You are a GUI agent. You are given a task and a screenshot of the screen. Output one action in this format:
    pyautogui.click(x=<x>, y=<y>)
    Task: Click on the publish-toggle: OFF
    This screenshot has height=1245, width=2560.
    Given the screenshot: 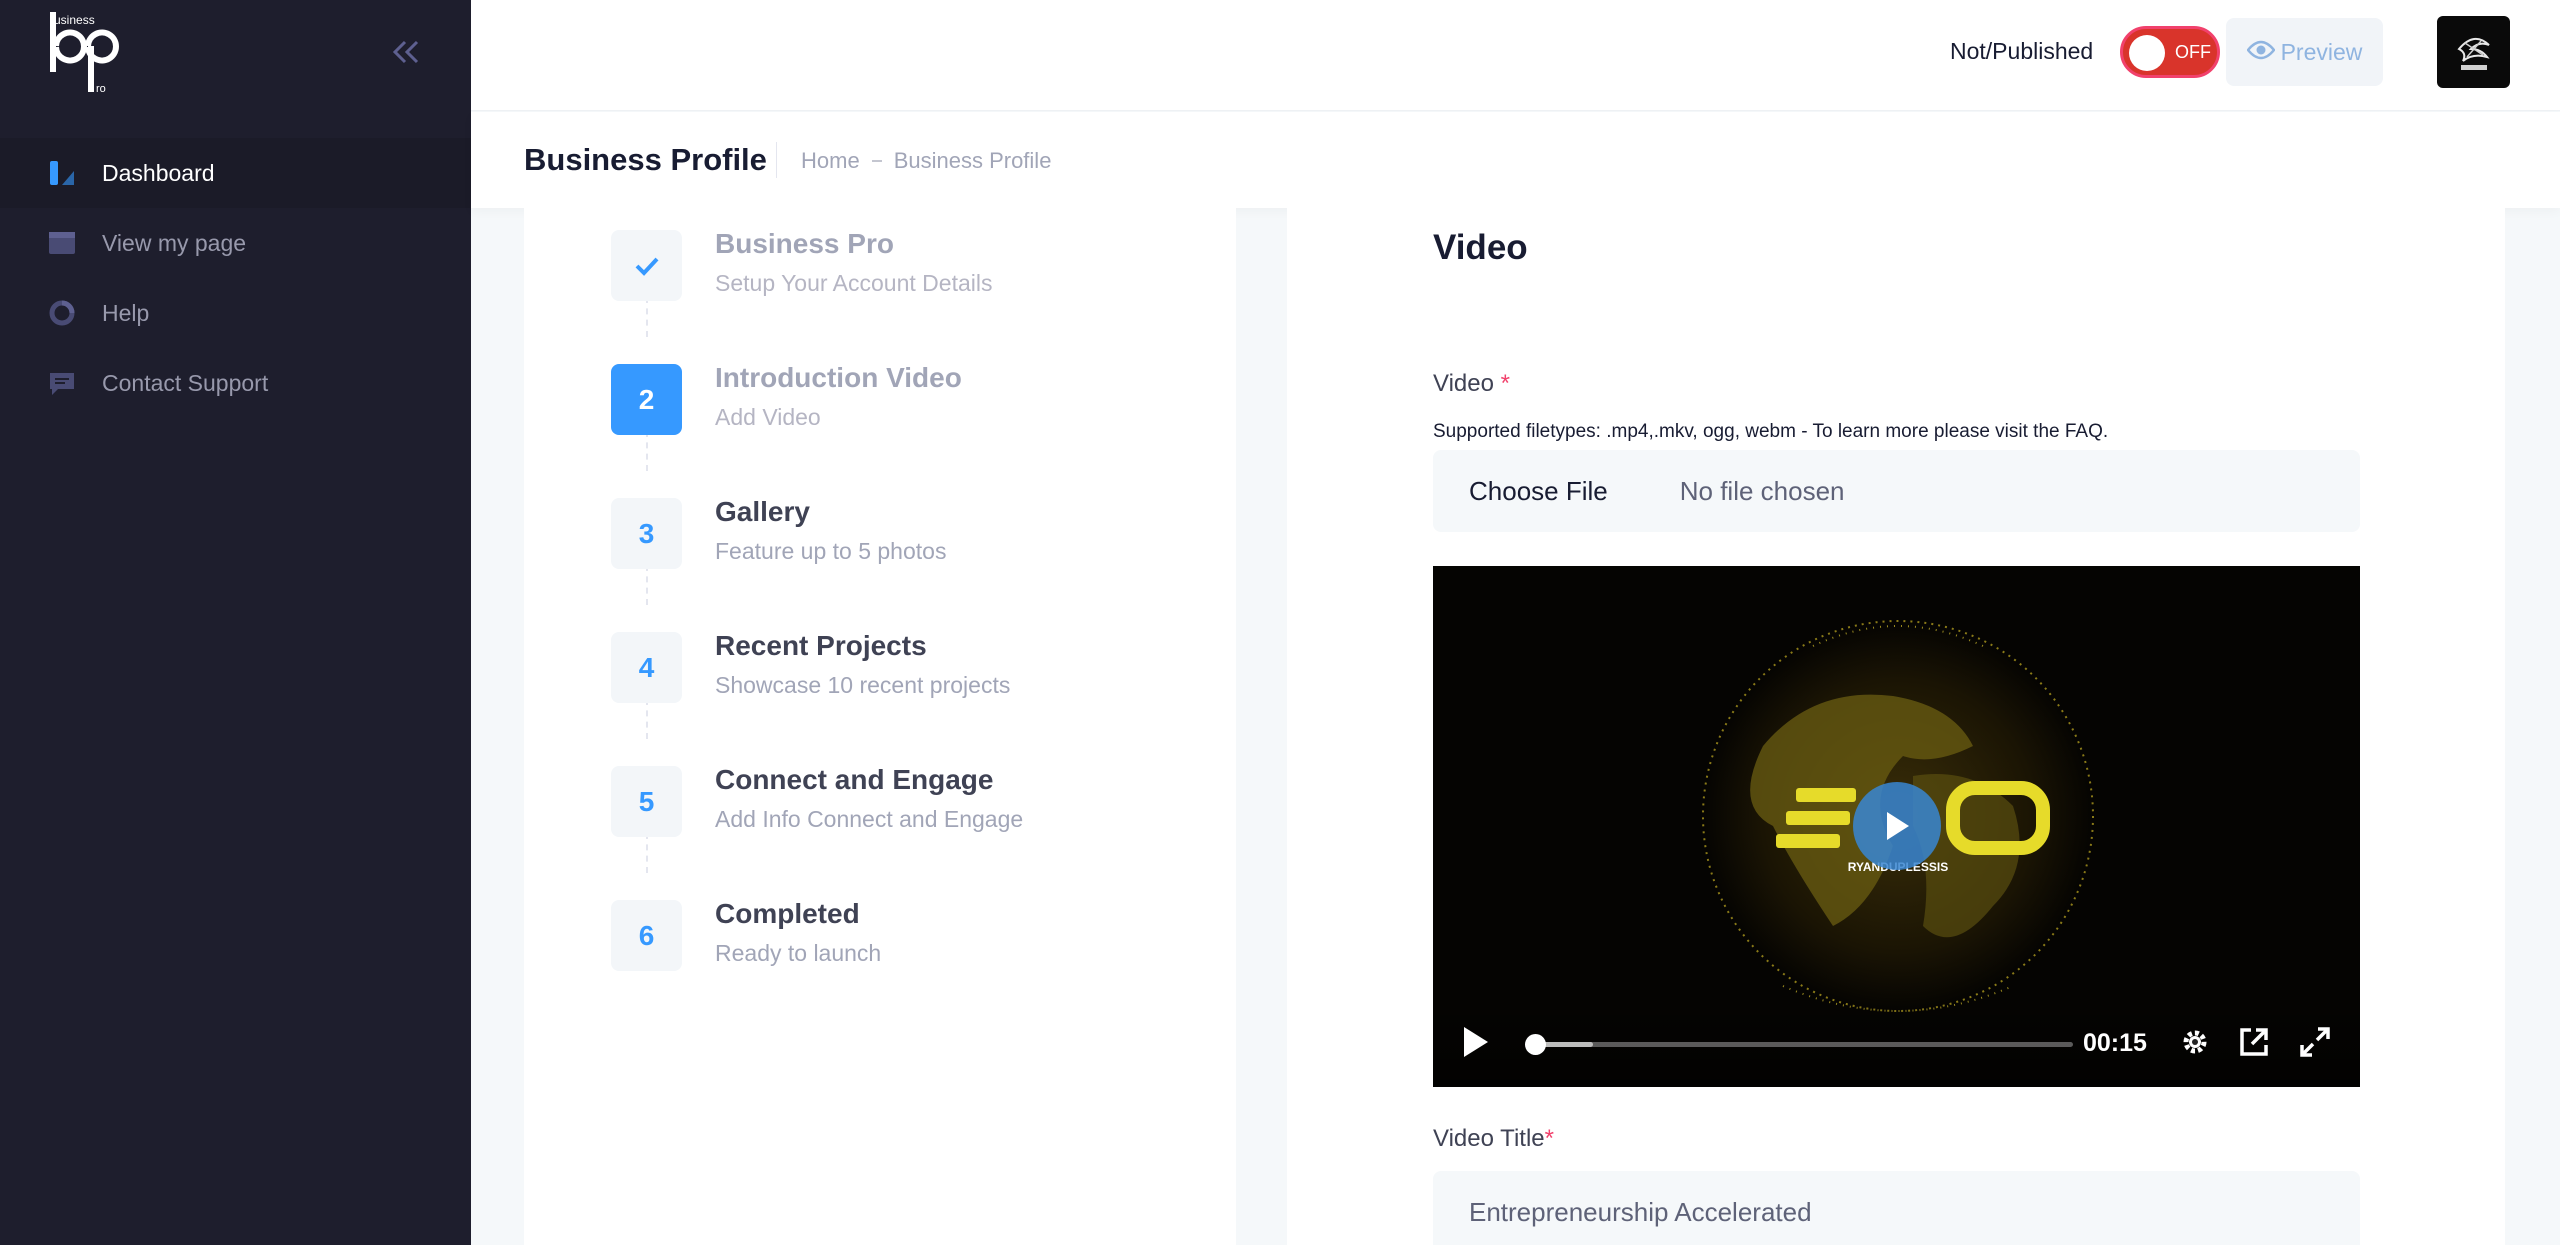 What is the action you would take?
    pyautogui.click(x=2170, y=52)
    